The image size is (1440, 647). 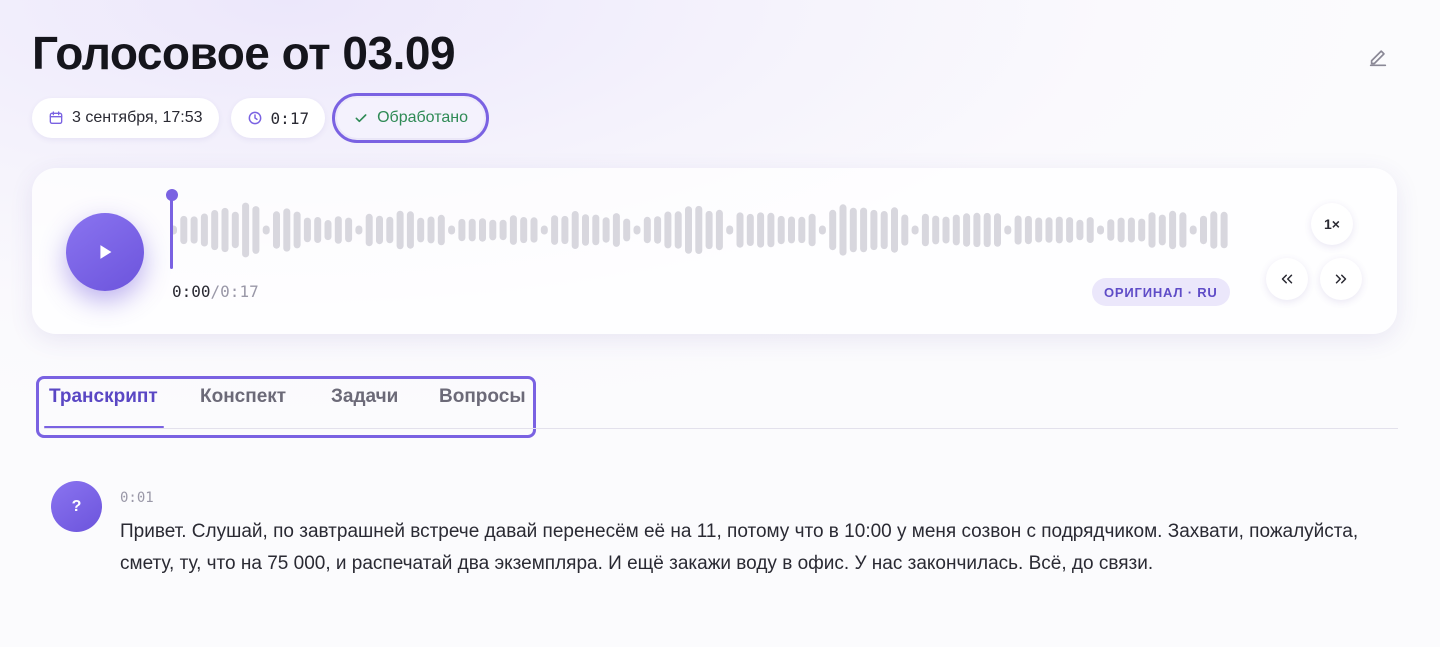 I want to click on segment-timestamp: 0:01, so click(x=137, y=498).